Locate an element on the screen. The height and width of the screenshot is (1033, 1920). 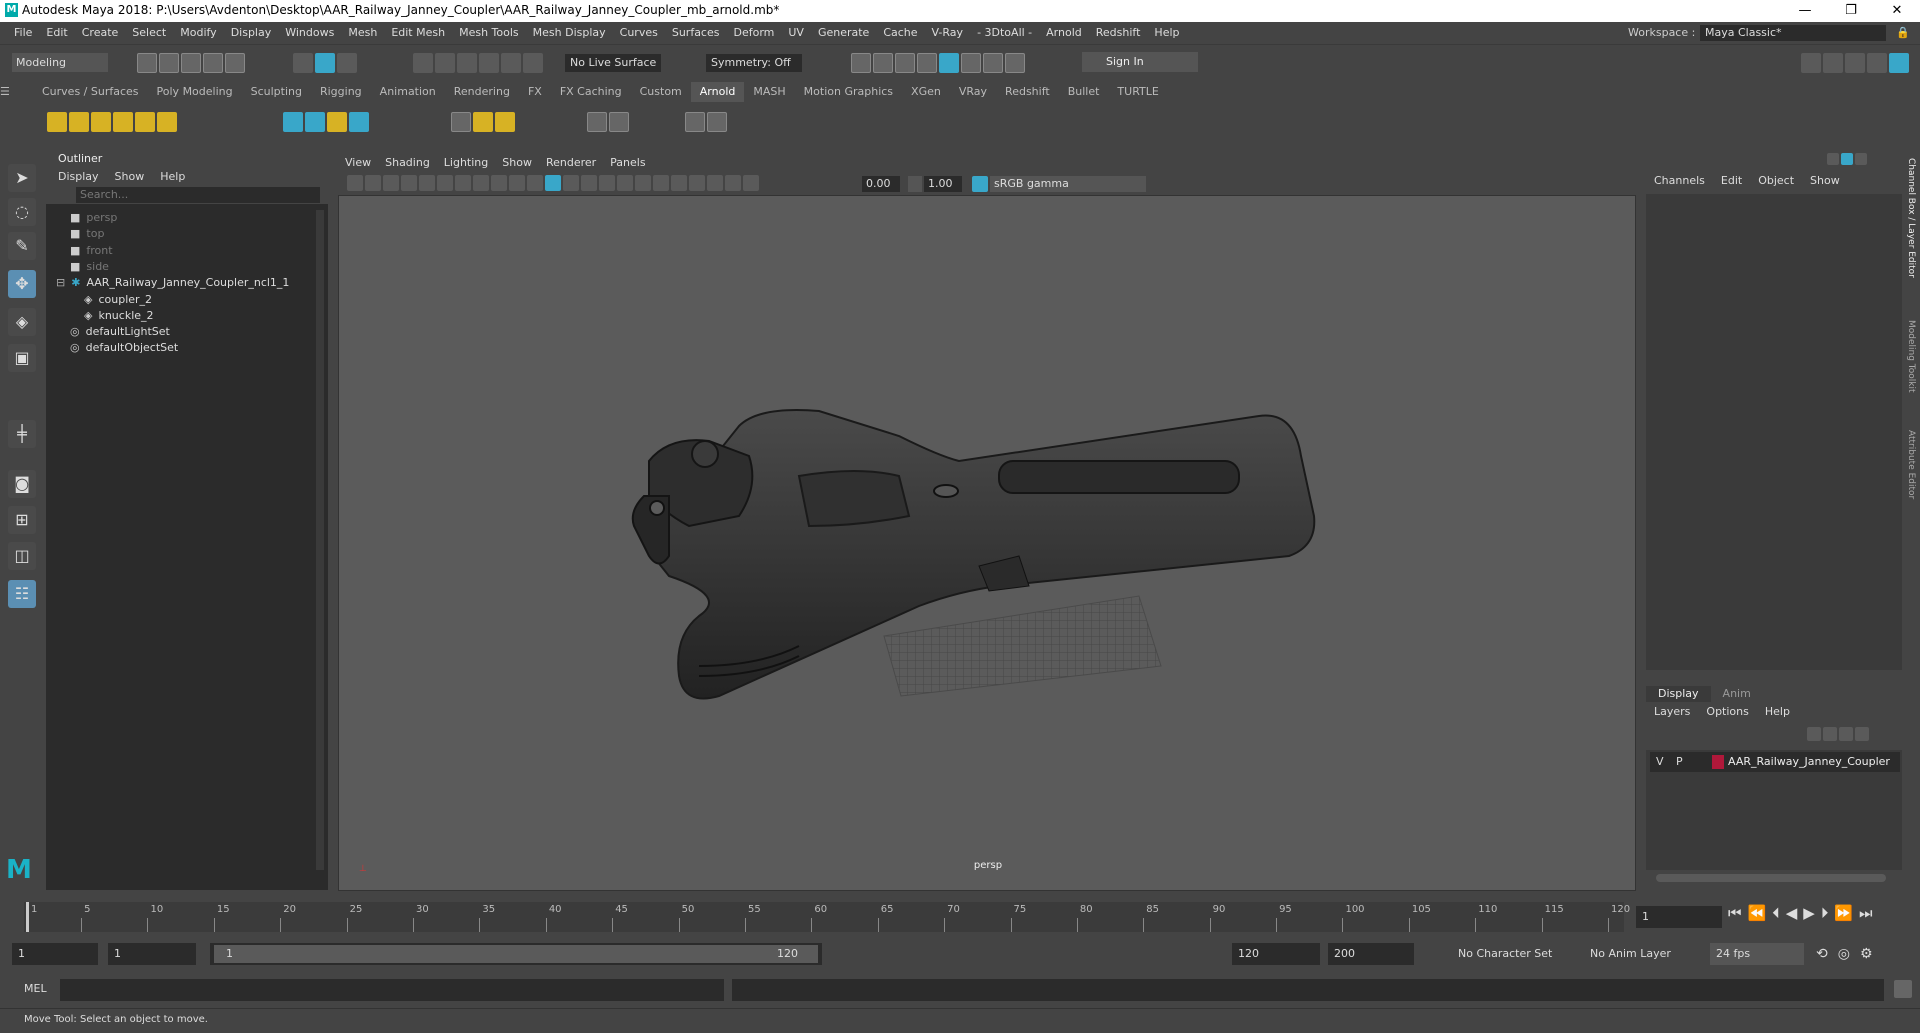
menu-arnold: Arnold is located at coordinates (1064, 33).